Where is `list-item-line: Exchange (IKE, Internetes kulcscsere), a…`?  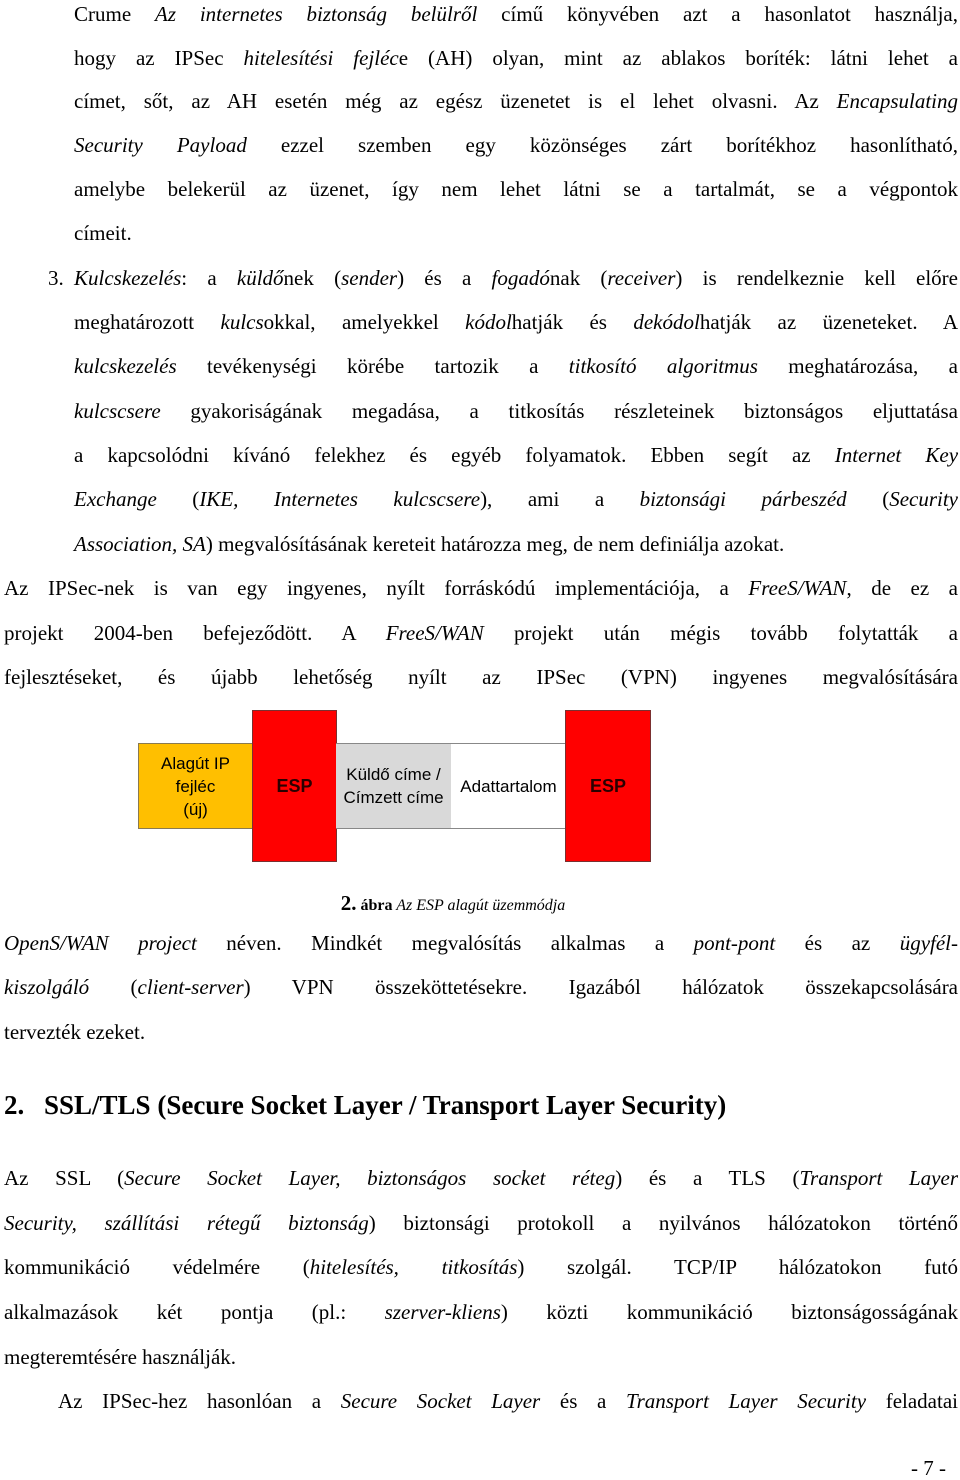 list-item-line: Exchange (IKE, Internetes kulcscsere), a… is located at coordinates (516, 499).